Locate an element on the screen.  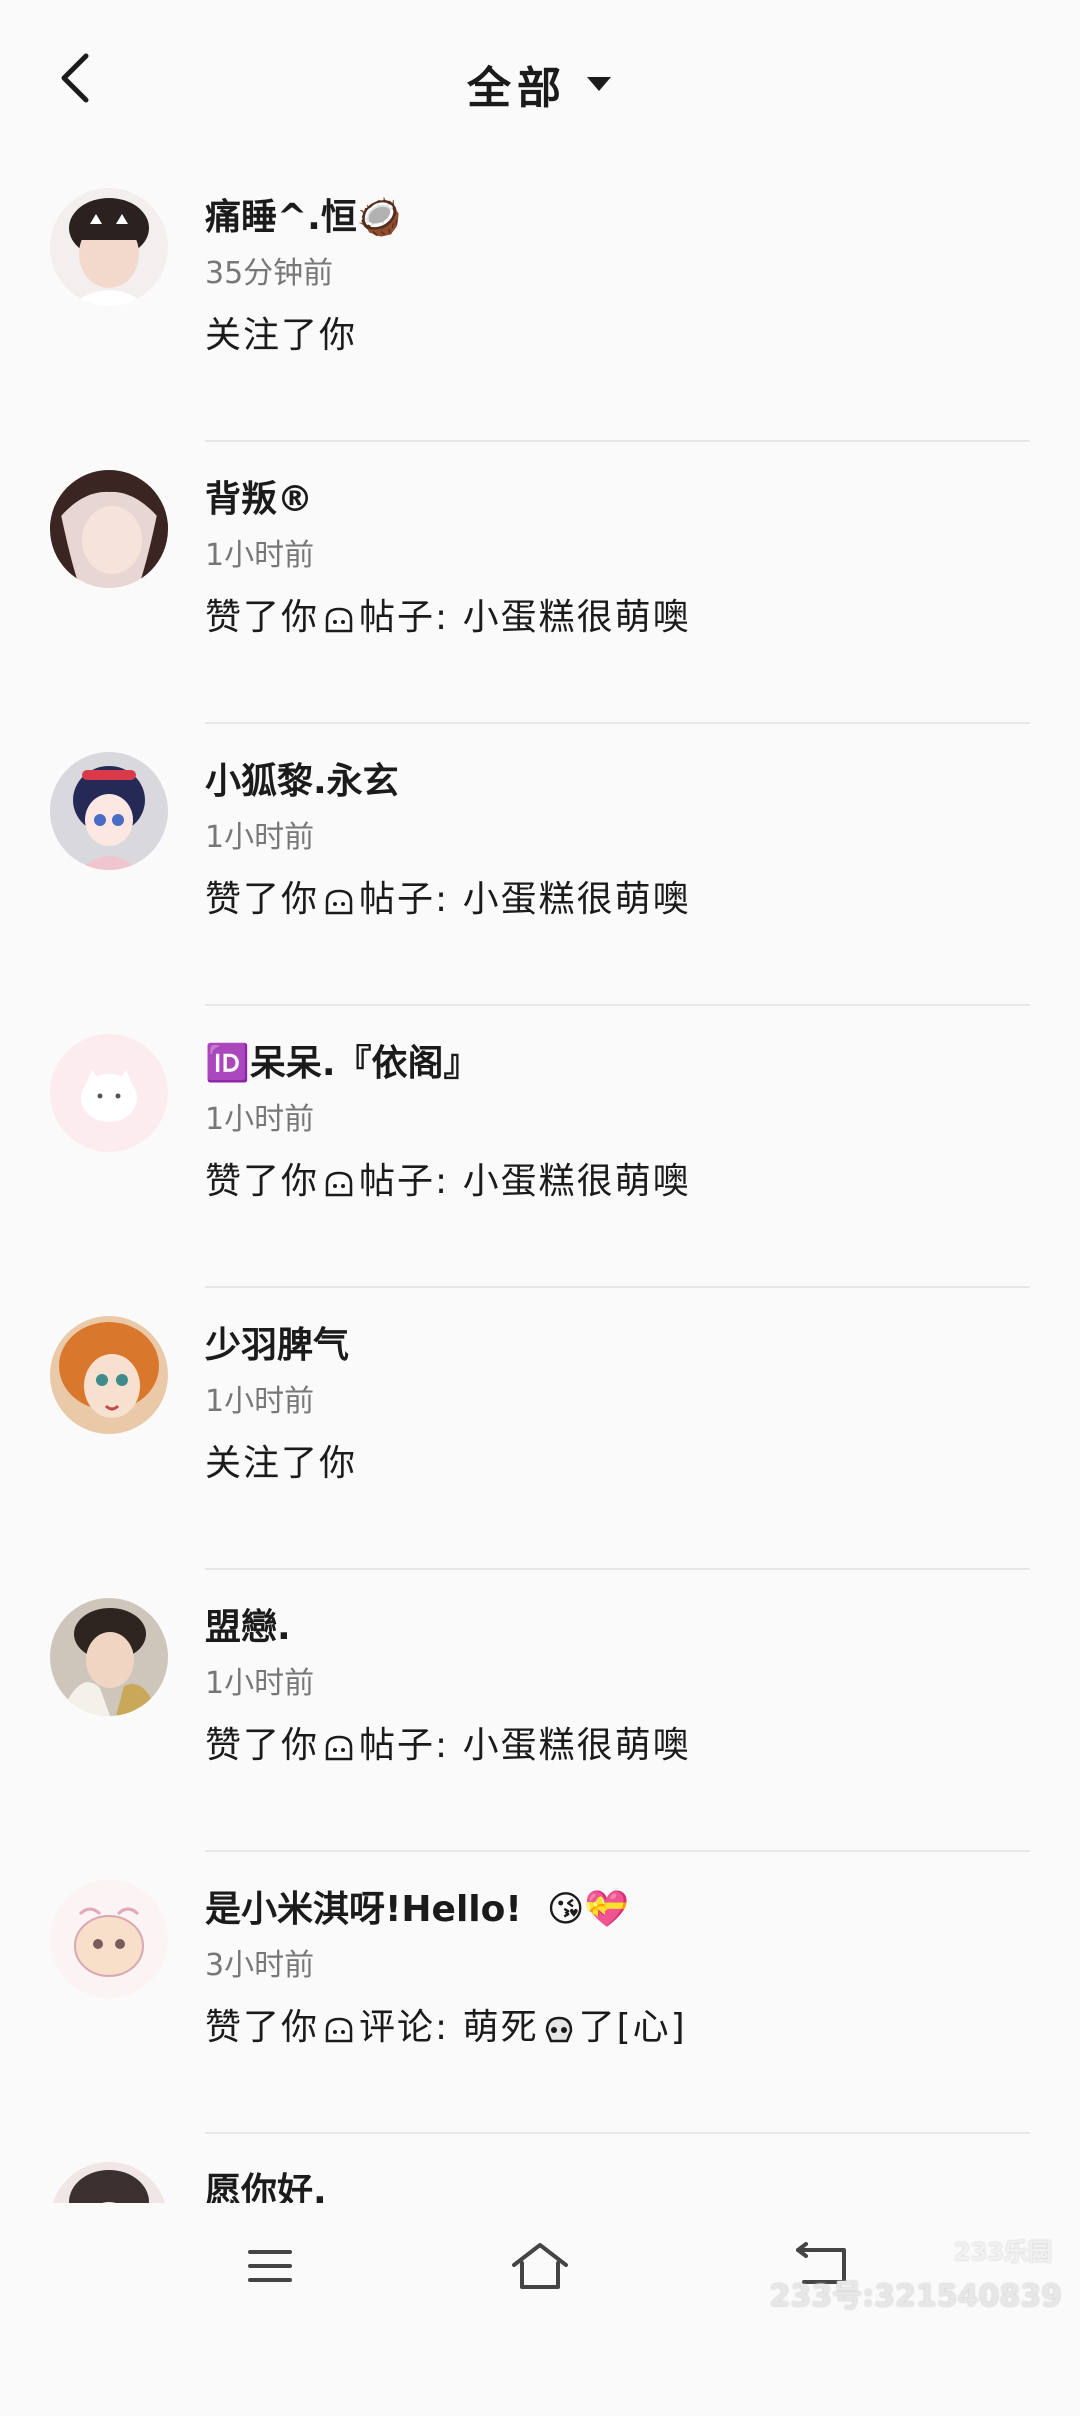
user-name: 背叛® is located at coordinates (259, 496).